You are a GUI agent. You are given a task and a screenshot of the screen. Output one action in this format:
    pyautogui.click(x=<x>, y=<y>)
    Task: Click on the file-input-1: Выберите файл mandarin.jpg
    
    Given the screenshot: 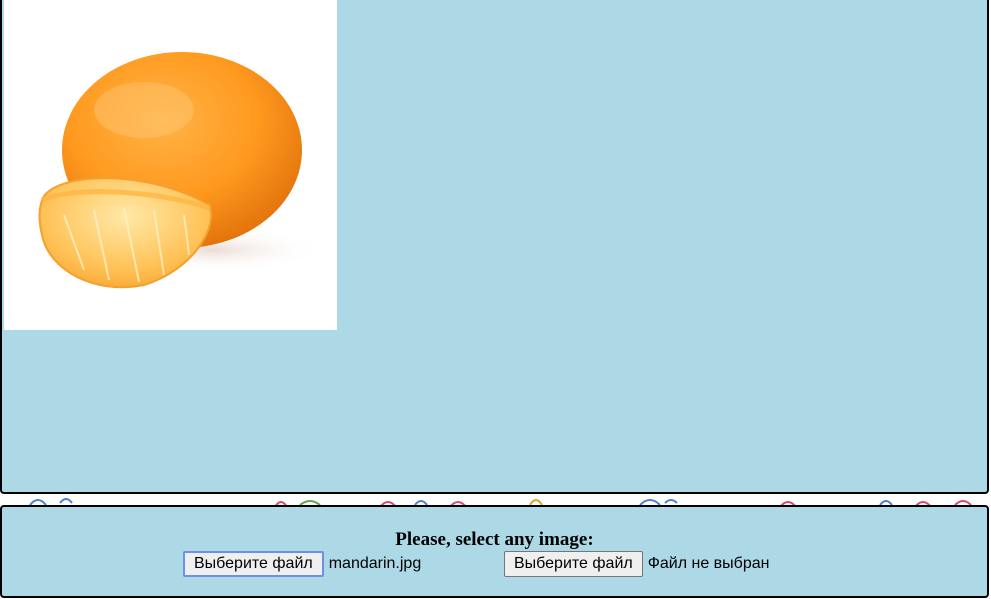 What is the action you would take?
    pyautogui.click(x=302, y=564)
    